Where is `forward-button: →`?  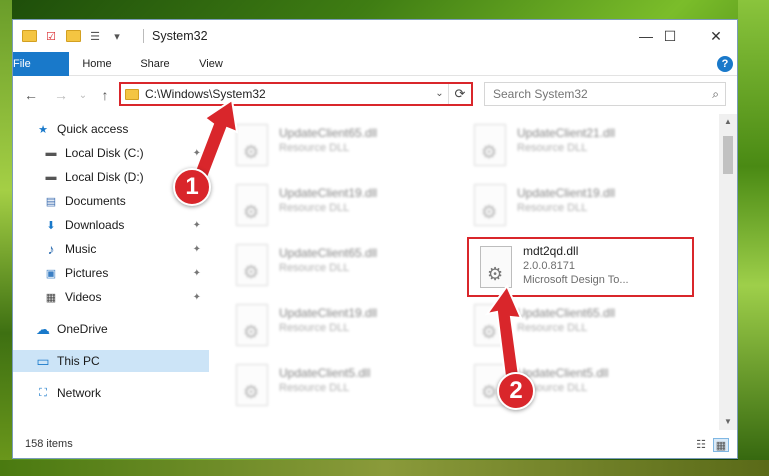 forward-button: → is located at coordinates (61, 95).